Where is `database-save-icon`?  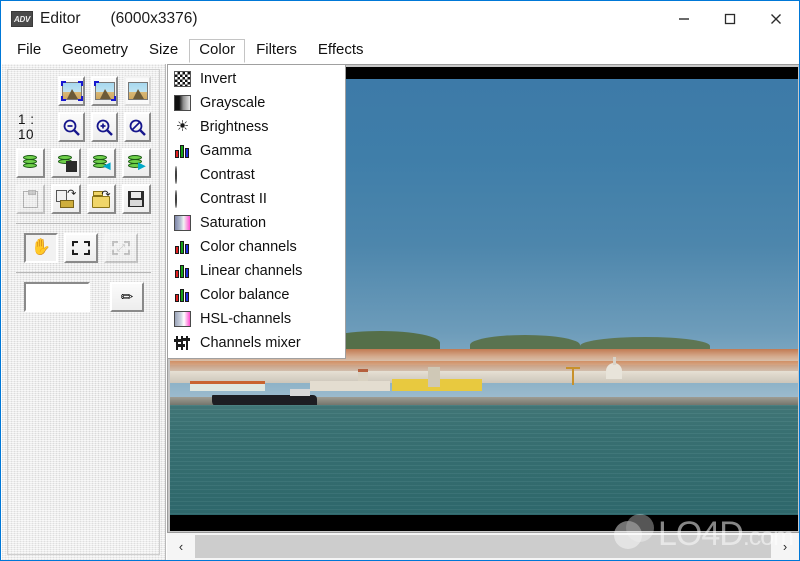 database-save-icon is located at coordinates (66, 163).